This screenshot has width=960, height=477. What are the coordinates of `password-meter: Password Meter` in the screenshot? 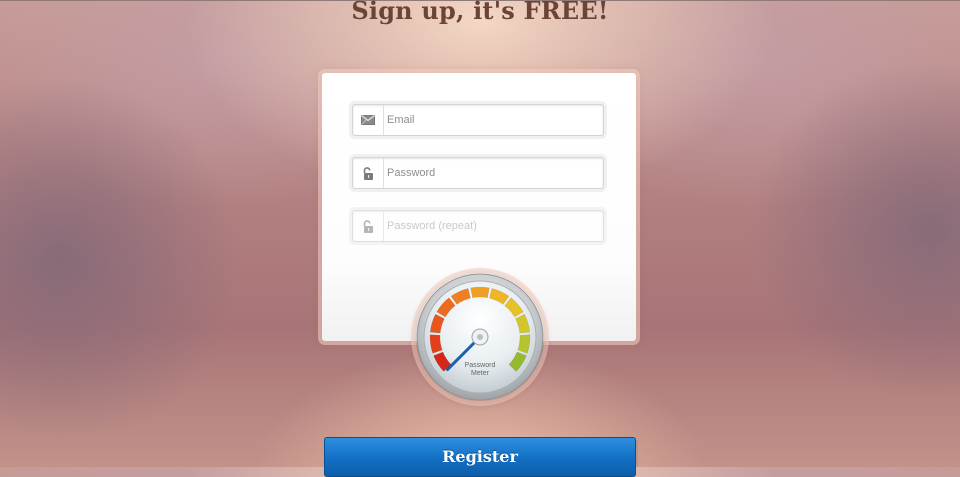 It's located at (480, 337).